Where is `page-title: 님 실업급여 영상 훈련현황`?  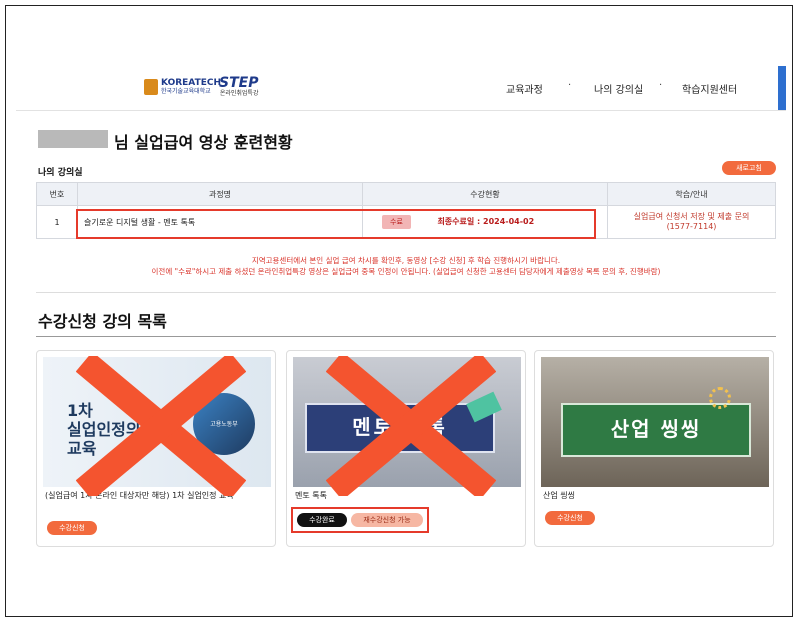 page-title: 님 실업급여 영상 훈련현황 is located at coordinates (165, 141).